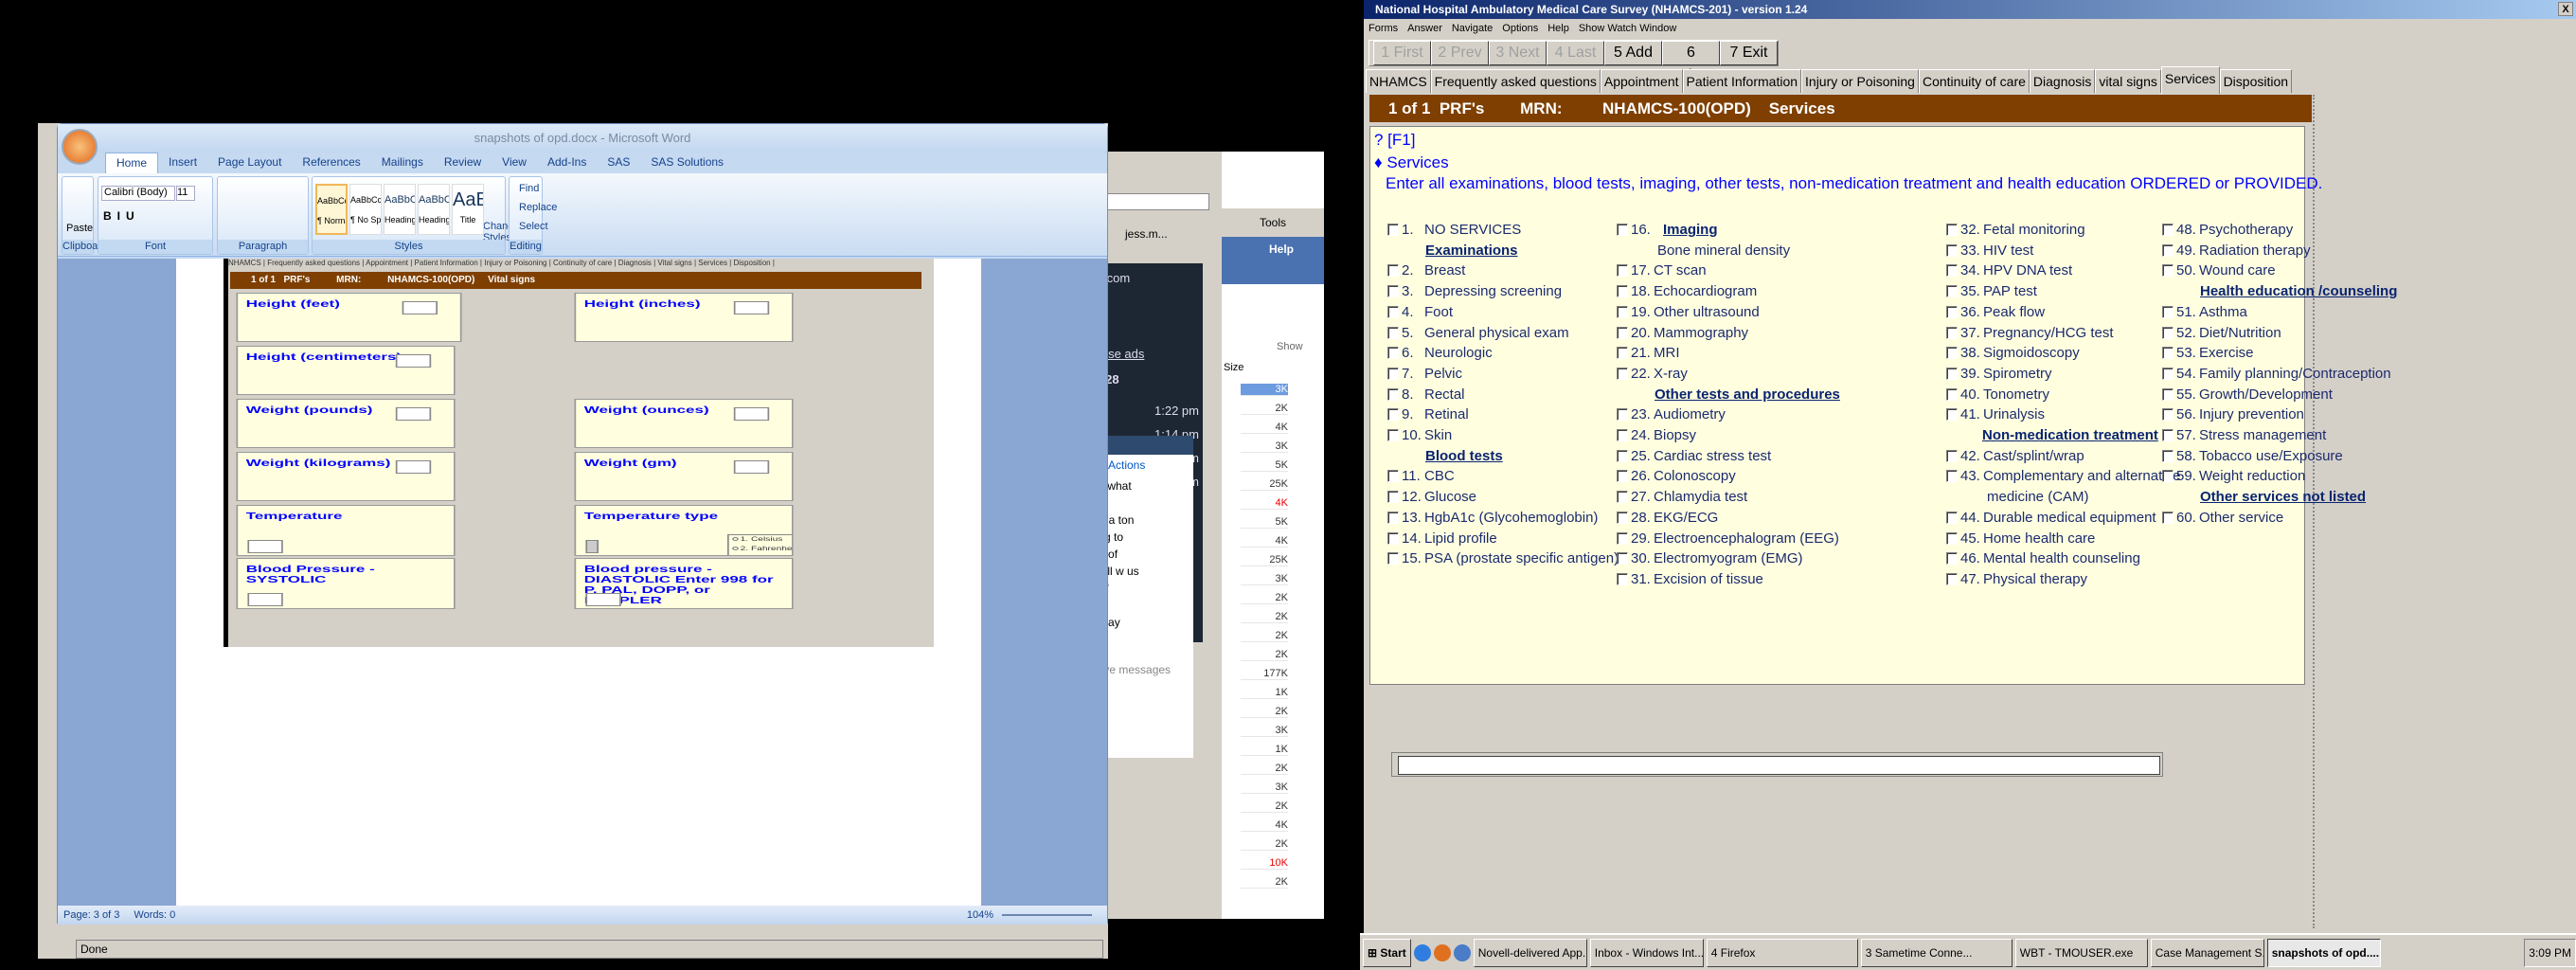 The height and width of the screenshot is (970, 2576). What do you see at coordinates (1633, 53) in the screenshot?
I see `toolbar-button-add: 5 Add` at bounding box center [1633, 53].